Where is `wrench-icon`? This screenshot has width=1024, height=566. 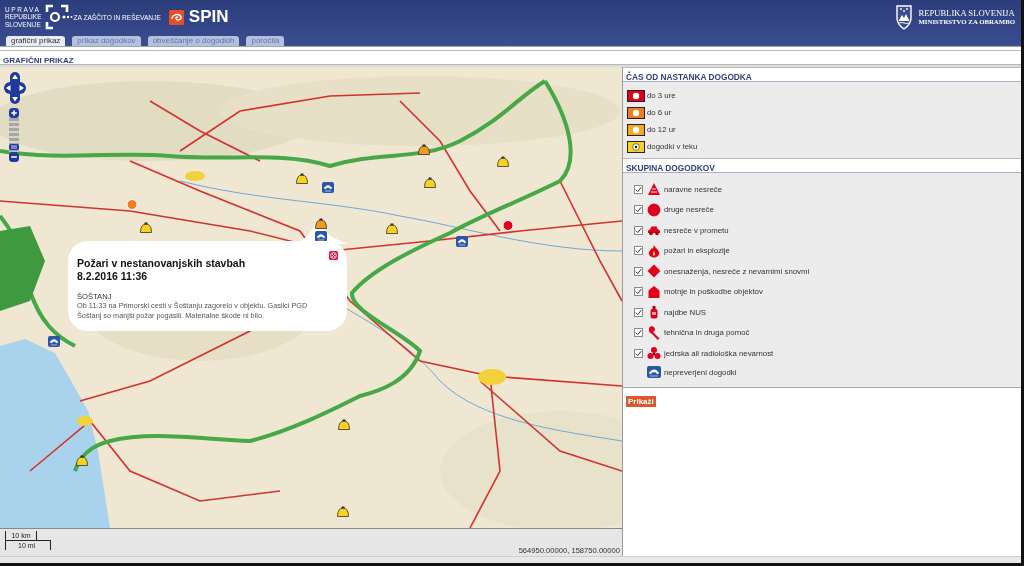
wrench-icon is located at coordinates (654, 332).